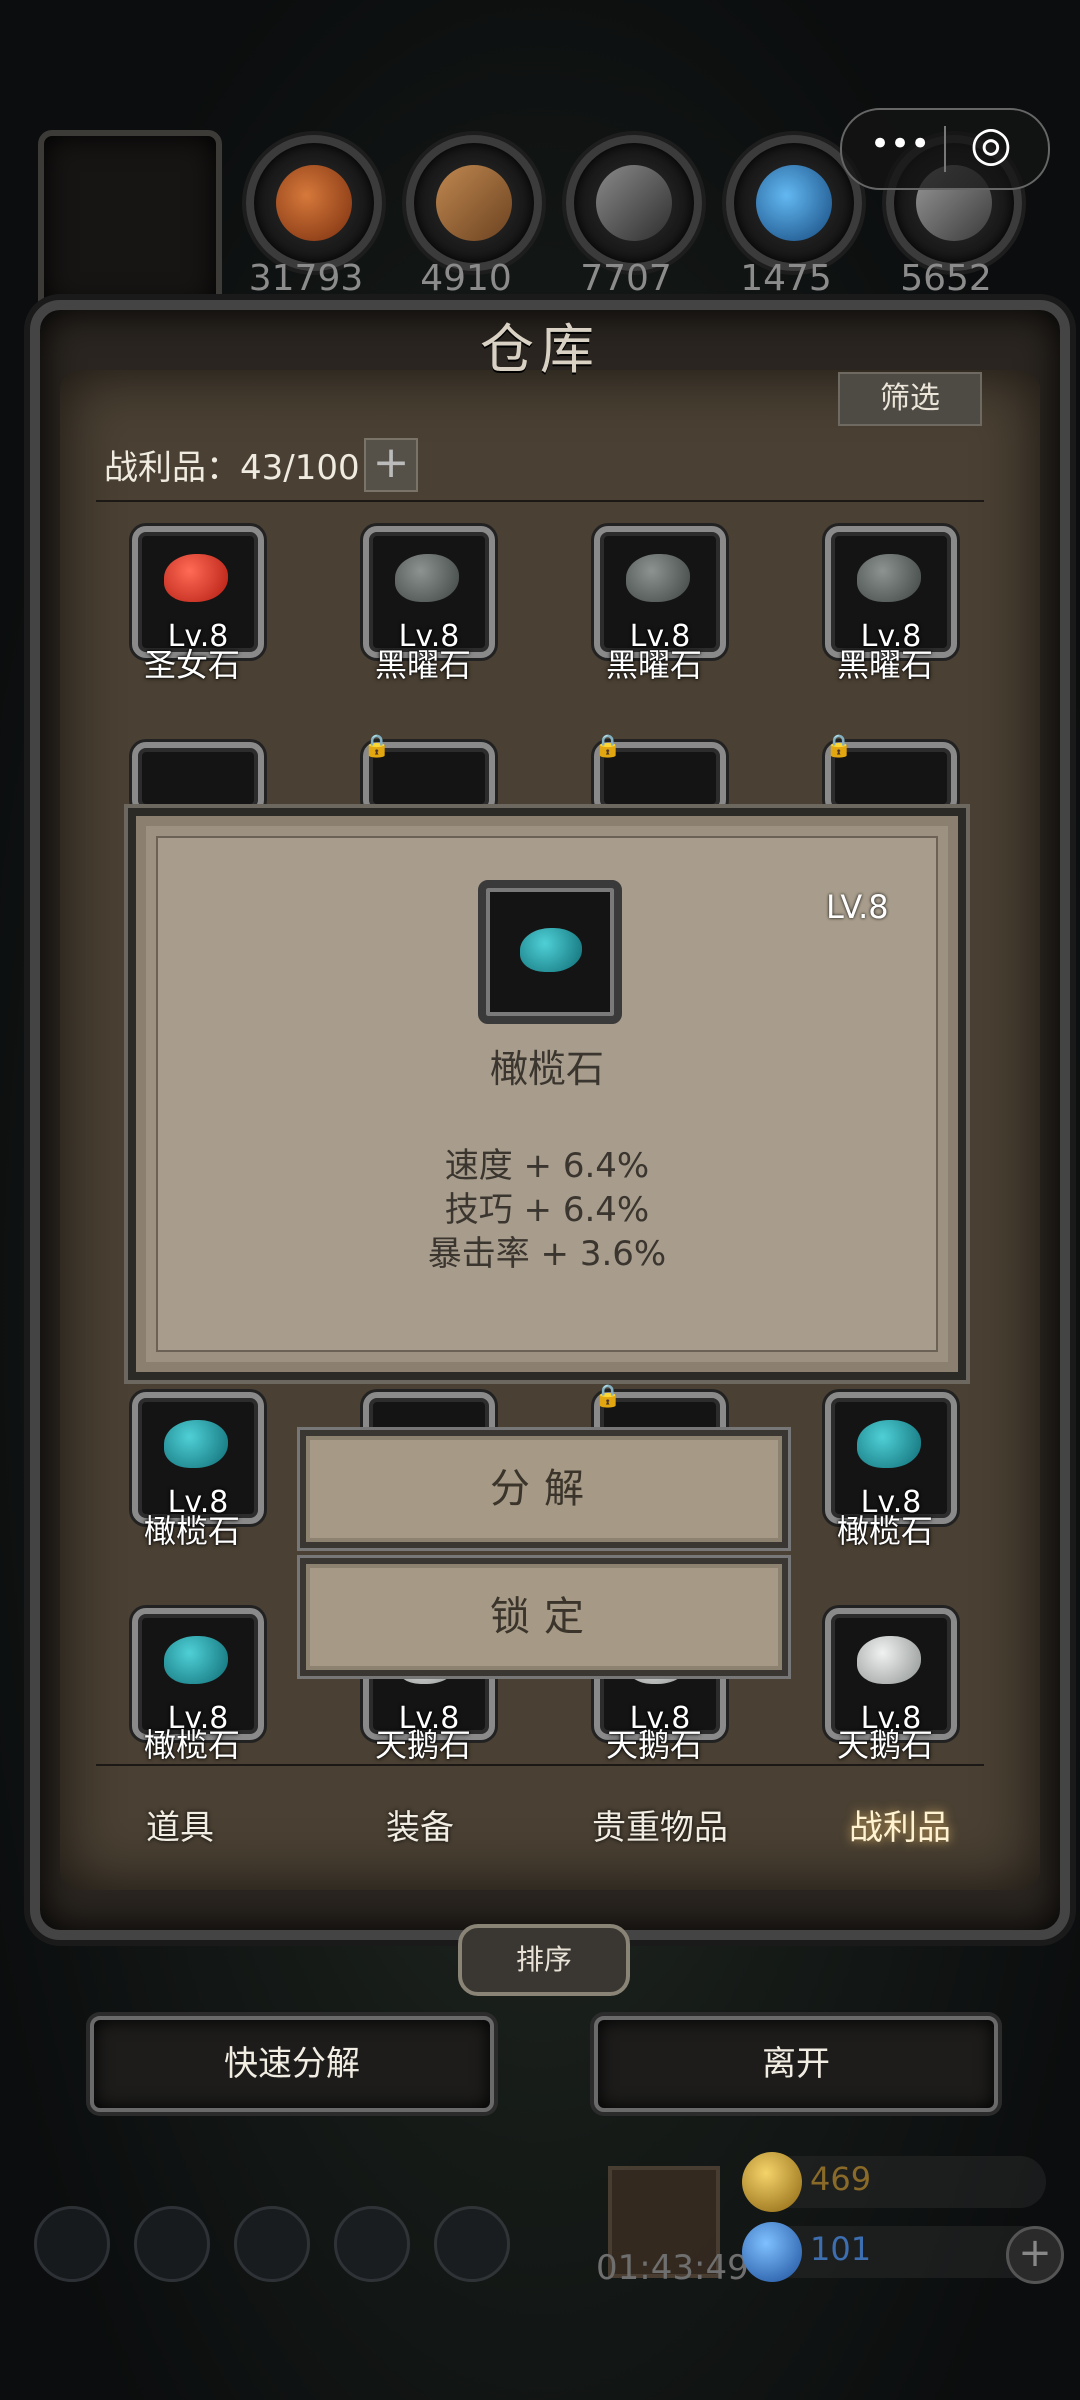  What do you see at coordinates (232, 468) in the screenshot?
I see `capacity-label: 战利品：43/100` at bounding box center [232, 468].